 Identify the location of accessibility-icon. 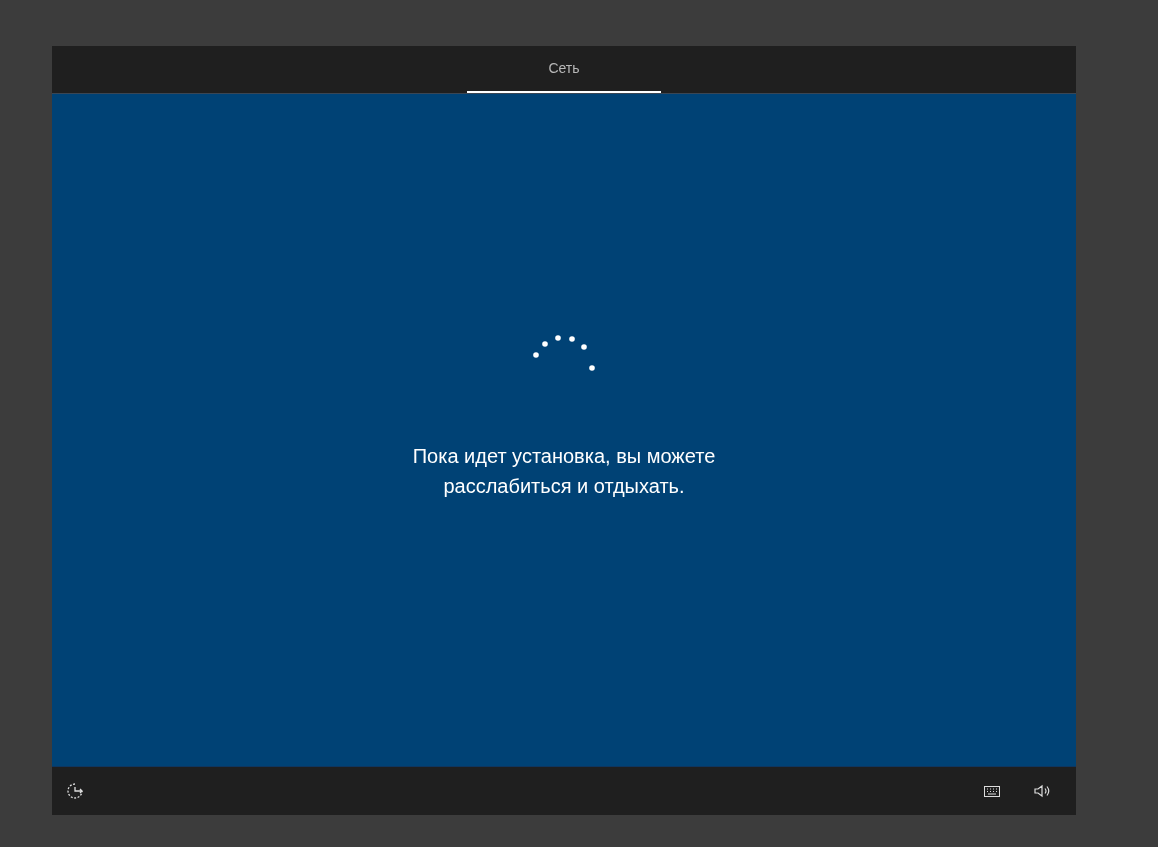
(75, 791).